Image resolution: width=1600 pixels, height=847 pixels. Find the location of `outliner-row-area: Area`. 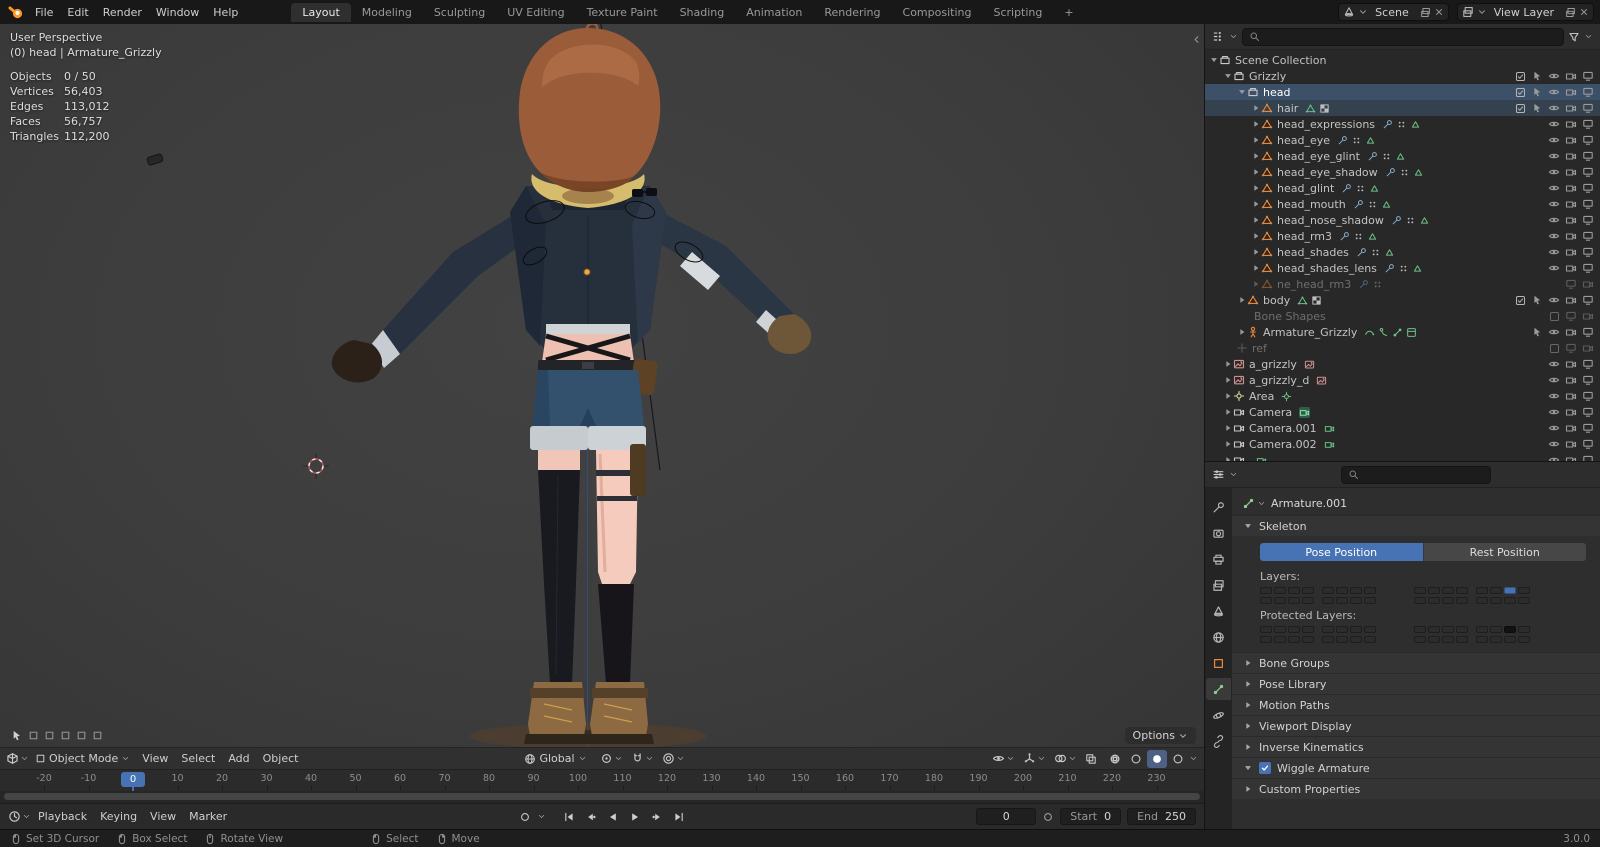

outliner-row-area: Area is located at coordinates (1402, 396).